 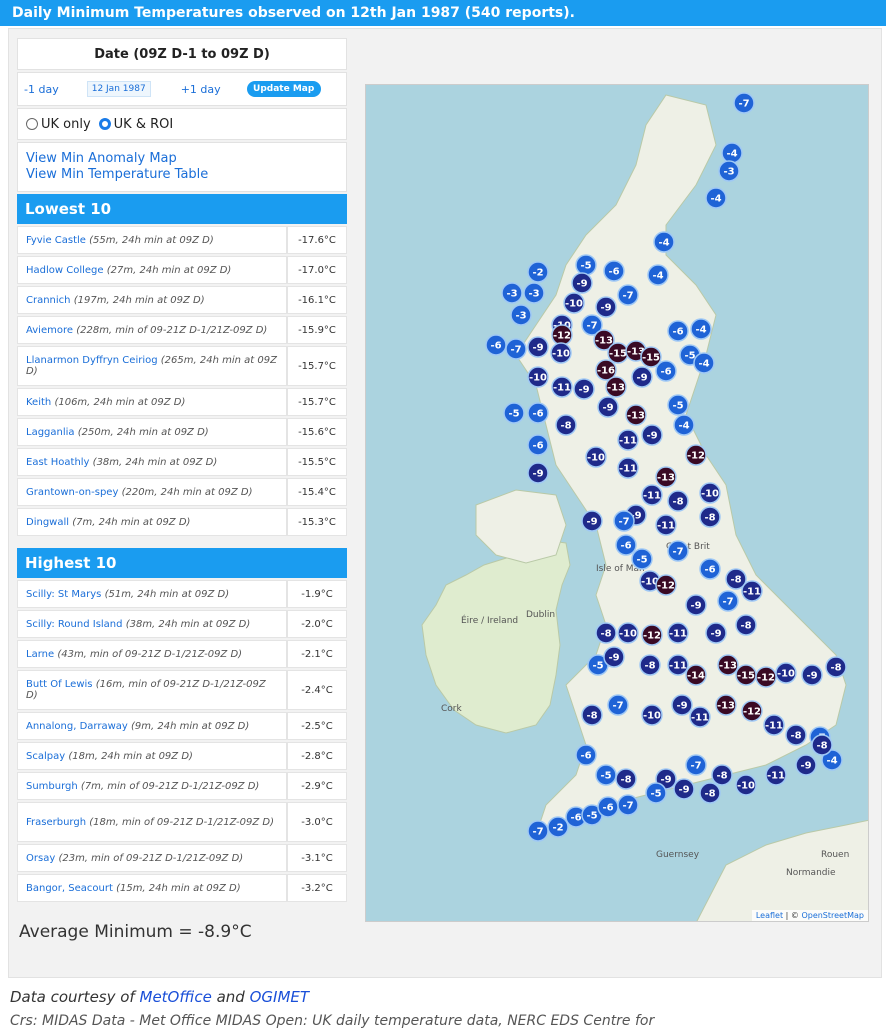 What do you see at coordinates (201, 89) in the screenshot?
I see `next-day-link: +1 day` at bounding box center [201, 89].